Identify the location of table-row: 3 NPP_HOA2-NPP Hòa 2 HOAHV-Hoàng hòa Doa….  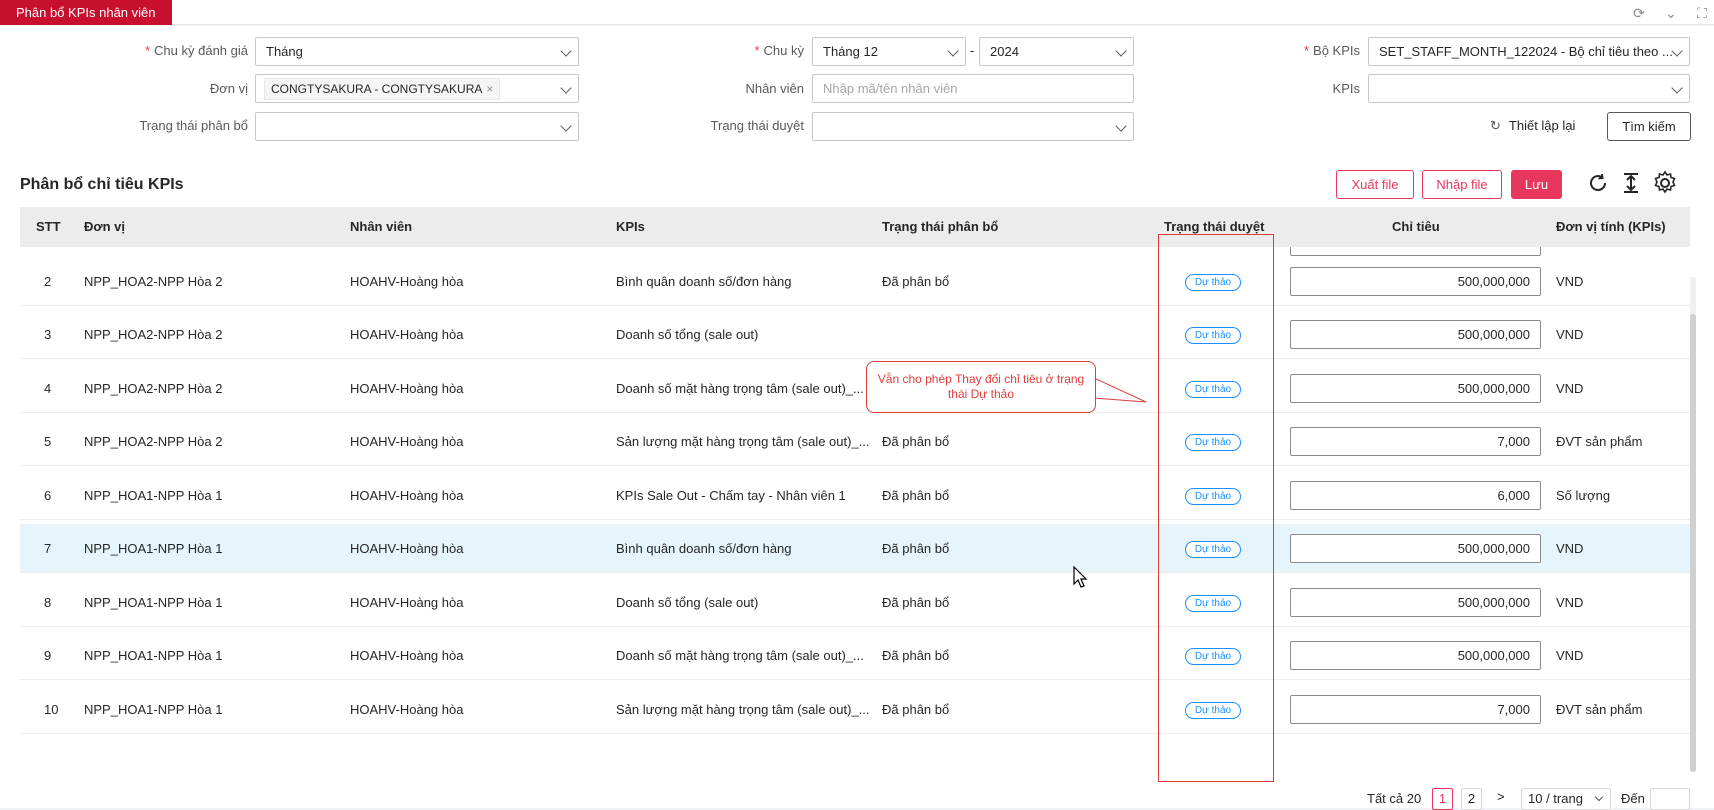
(855, 334).